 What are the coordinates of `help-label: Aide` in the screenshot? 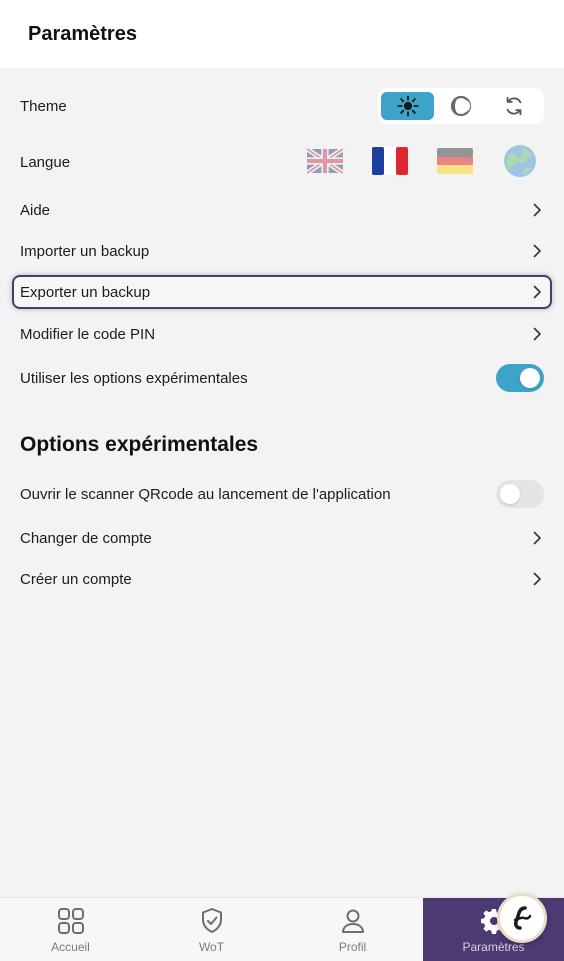 It's located at (35, 210).